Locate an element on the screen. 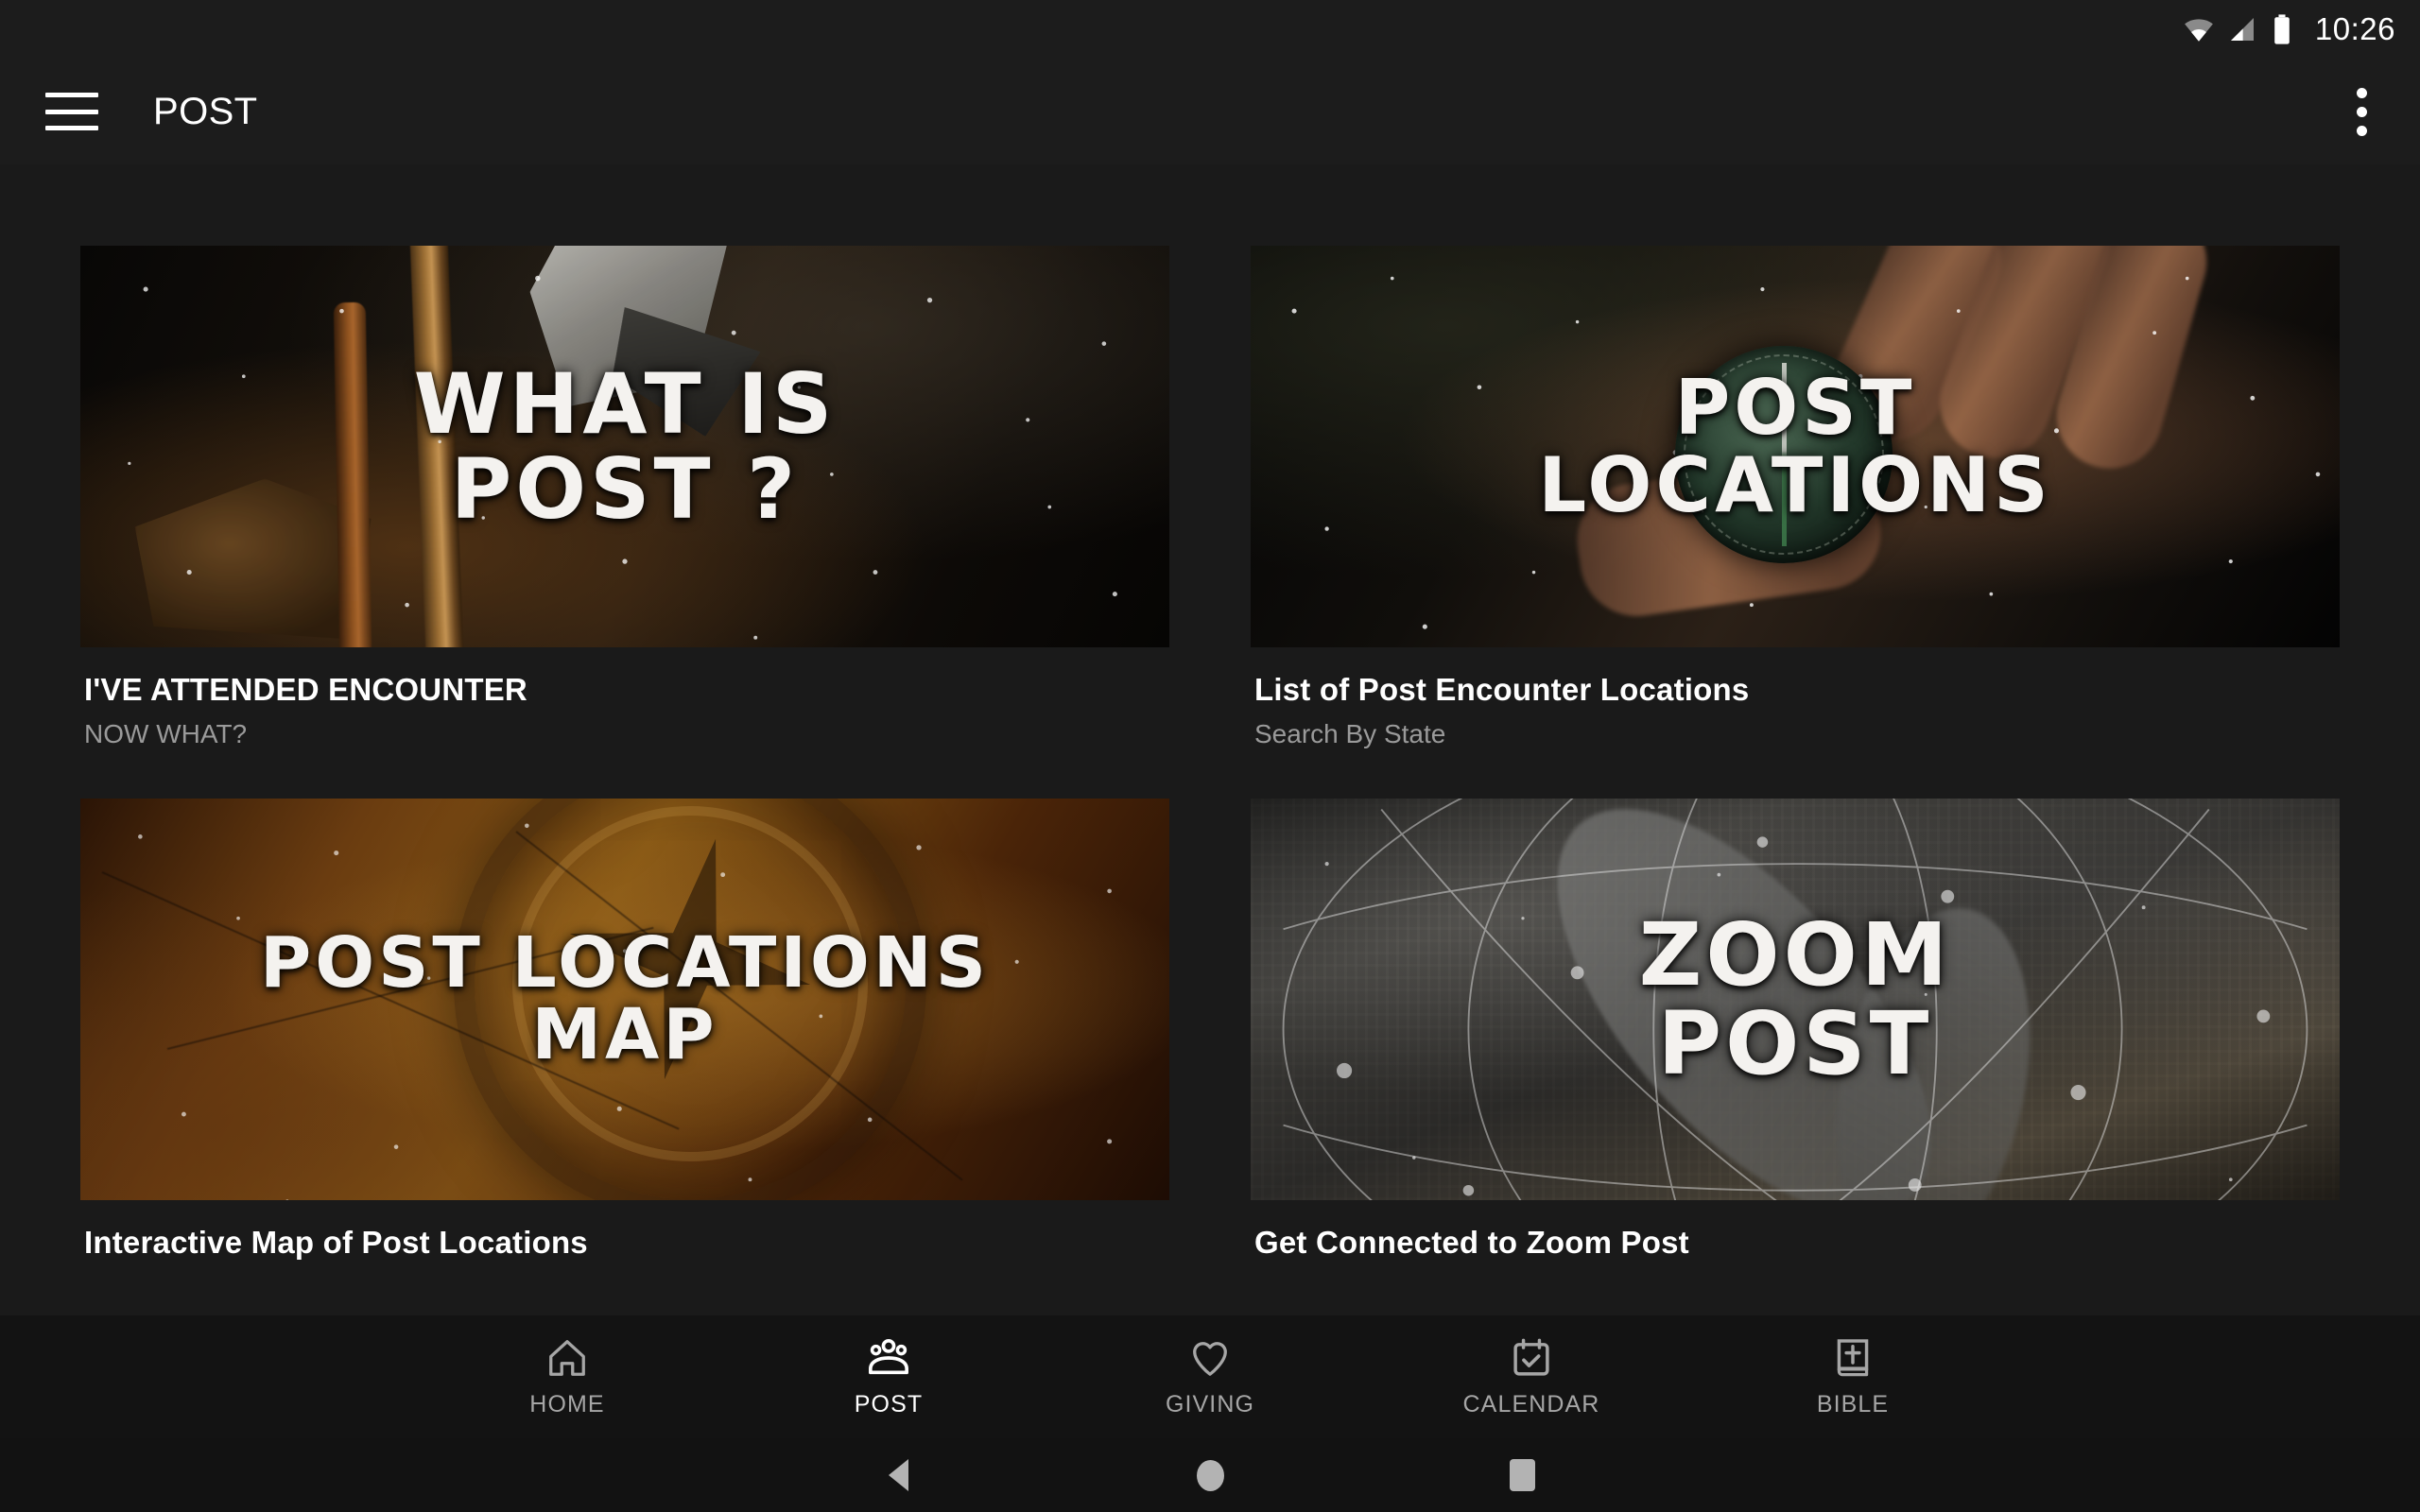 This screenshot has width=2420, height=1512. nav-item-calendar: CALENDAR is located at coordinates (1531, 1377).